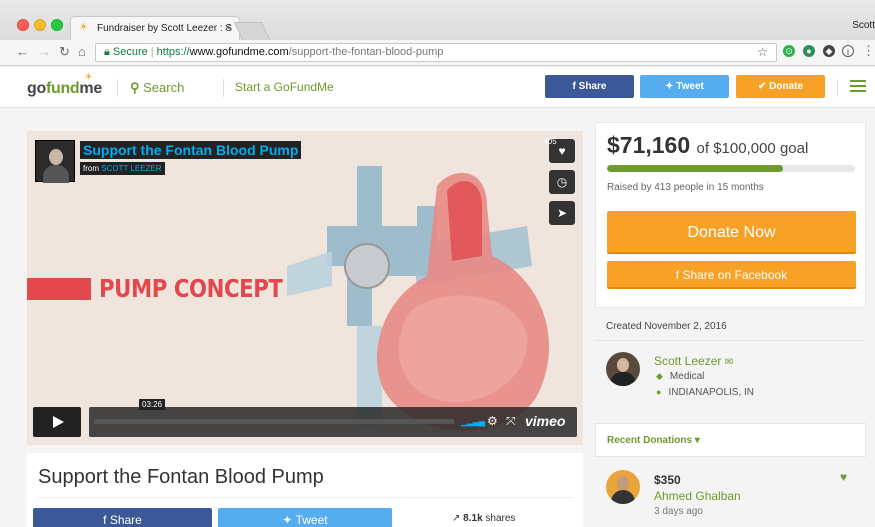  Describe the element at coordinates (492, 421) in the screenshot. I see `settings-gear-icon: ⚙` at that location.